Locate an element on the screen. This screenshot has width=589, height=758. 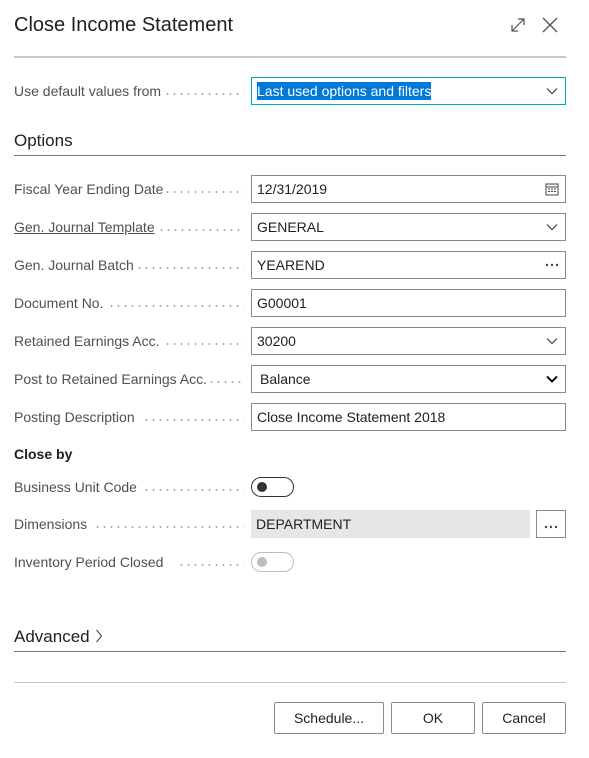
footer-divider is located at coordinates (290, 682).